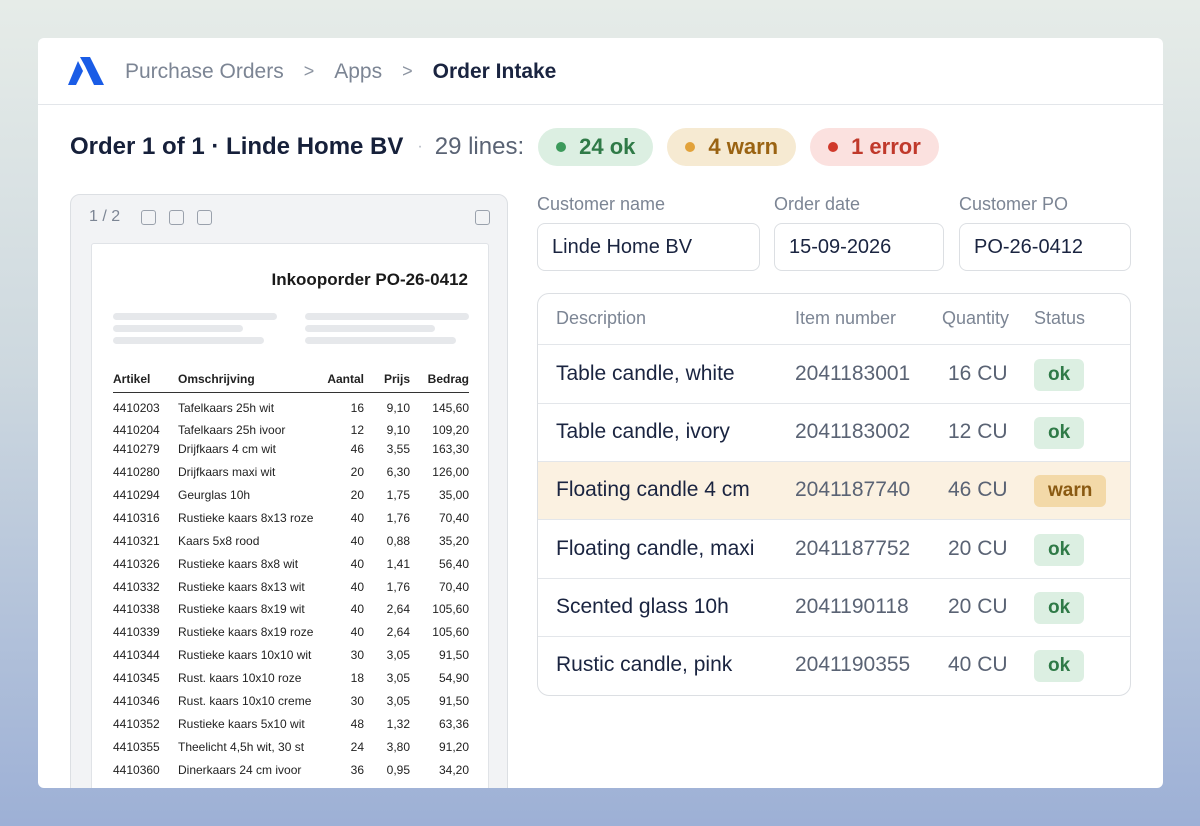 Image resolution: width=1200 pixels, height=826 pixels. I want to click on brand-logo-icon, so click(86, 71).